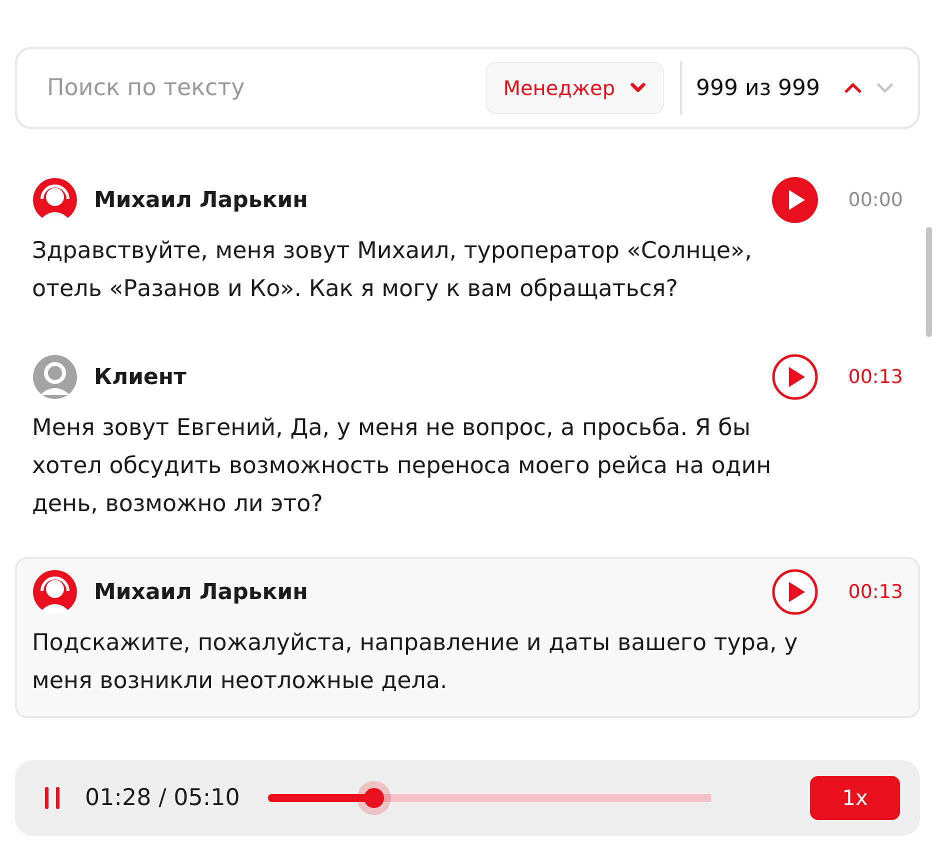  I want to click on playback-time: 01:28 / 05:10, so click(162, 798).